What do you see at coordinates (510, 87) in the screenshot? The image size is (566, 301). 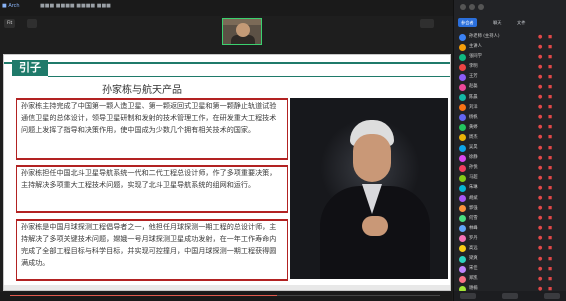 I see `participant-row: 赵磊 ● ◼` at bounding box center [510, 87].